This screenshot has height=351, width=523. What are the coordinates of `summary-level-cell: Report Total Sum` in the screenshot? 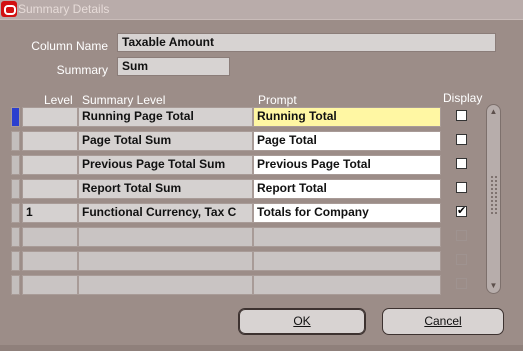 It's located at (165, 189).